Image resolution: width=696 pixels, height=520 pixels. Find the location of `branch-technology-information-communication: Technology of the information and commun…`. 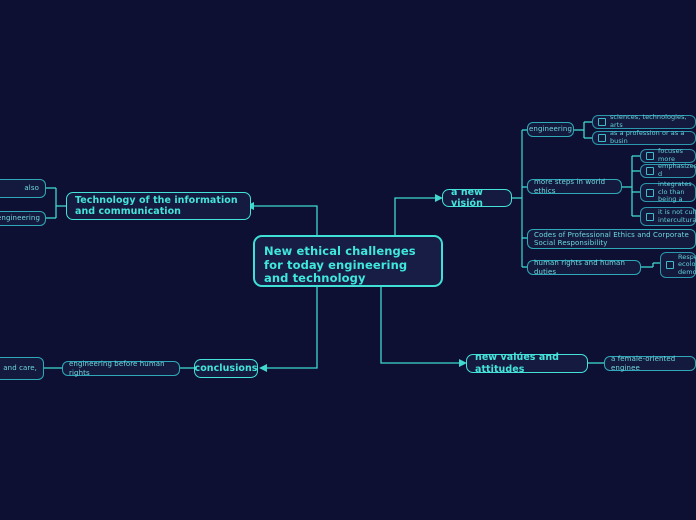

branch-technology-information-communication: Technology of the information and commun… is located at coordinates (158, 206).